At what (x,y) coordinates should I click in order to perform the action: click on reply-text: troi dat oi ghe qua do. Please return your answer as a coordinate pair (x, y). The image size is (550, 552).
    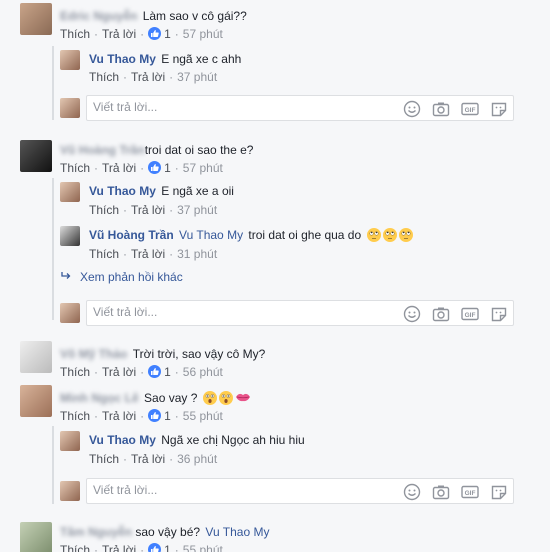
    Looking at the image, I should click on (305, 235).